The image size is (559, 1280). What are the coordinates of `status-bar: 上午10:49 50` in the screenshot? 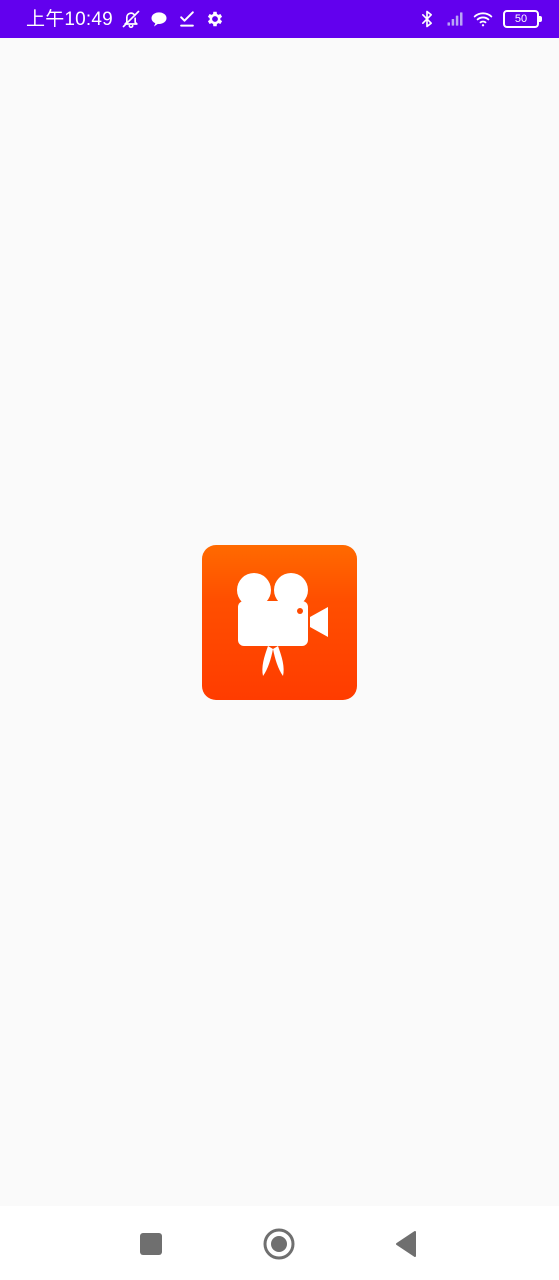 It's located at (279, 19).